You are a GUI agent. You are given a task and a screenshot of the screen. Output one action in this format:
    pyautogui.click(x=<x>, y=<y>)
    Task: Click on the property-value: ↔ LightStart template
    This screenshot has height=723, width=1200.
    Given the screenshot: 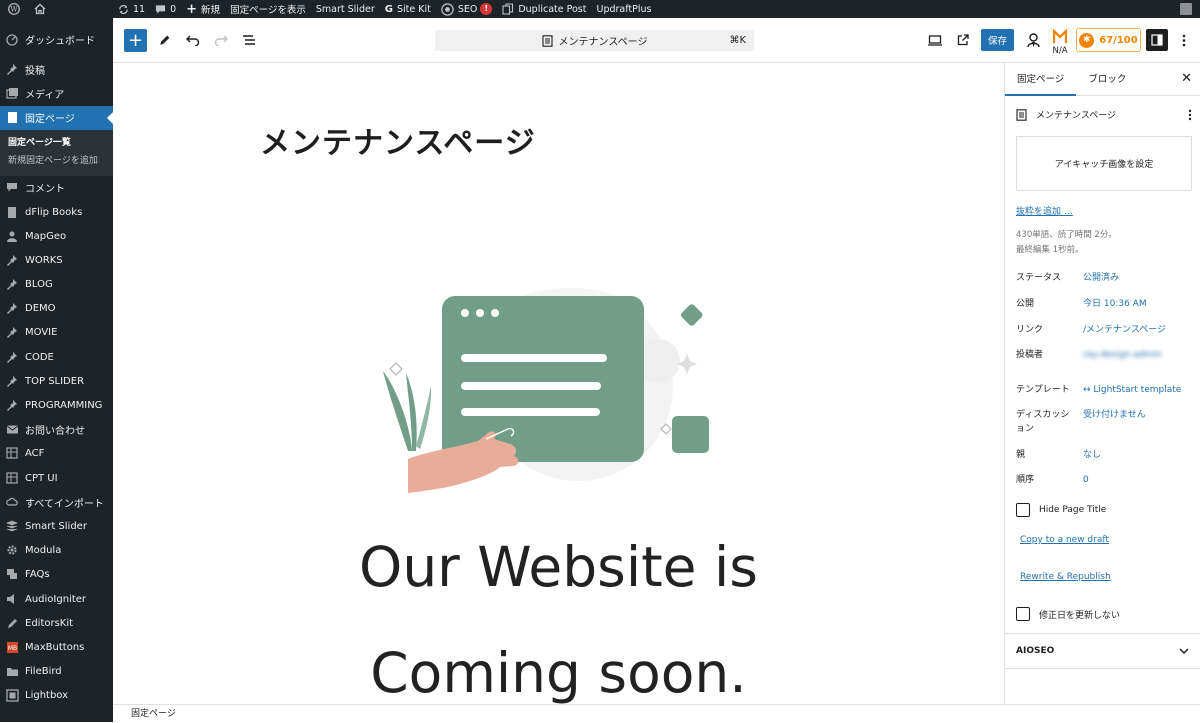 What is the action you would take?
    pyautogui.click(x=1132, y=390)
    